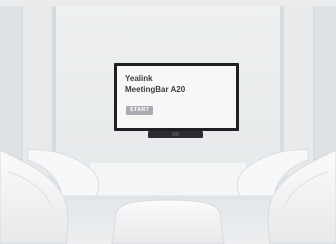 This screenshot has width=336, height=244. I want to click on screen-title: Yealink, so click(139, 78).